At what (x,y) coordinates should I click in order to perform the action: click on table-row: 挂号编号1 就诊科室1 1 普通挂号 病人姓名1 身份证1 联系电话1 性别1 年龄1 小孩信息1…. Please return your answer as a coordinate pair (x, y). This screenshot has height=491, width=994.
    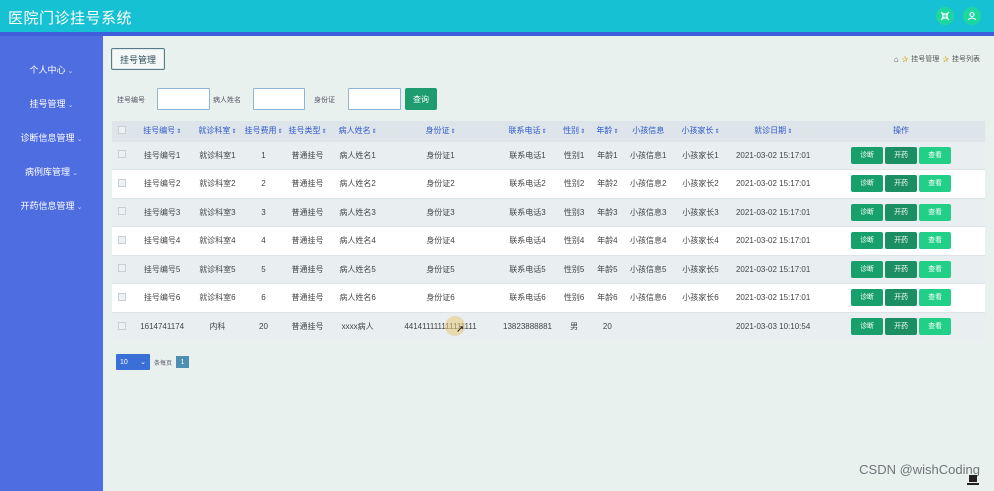
    Looking at the image, I should click on (548, 155).